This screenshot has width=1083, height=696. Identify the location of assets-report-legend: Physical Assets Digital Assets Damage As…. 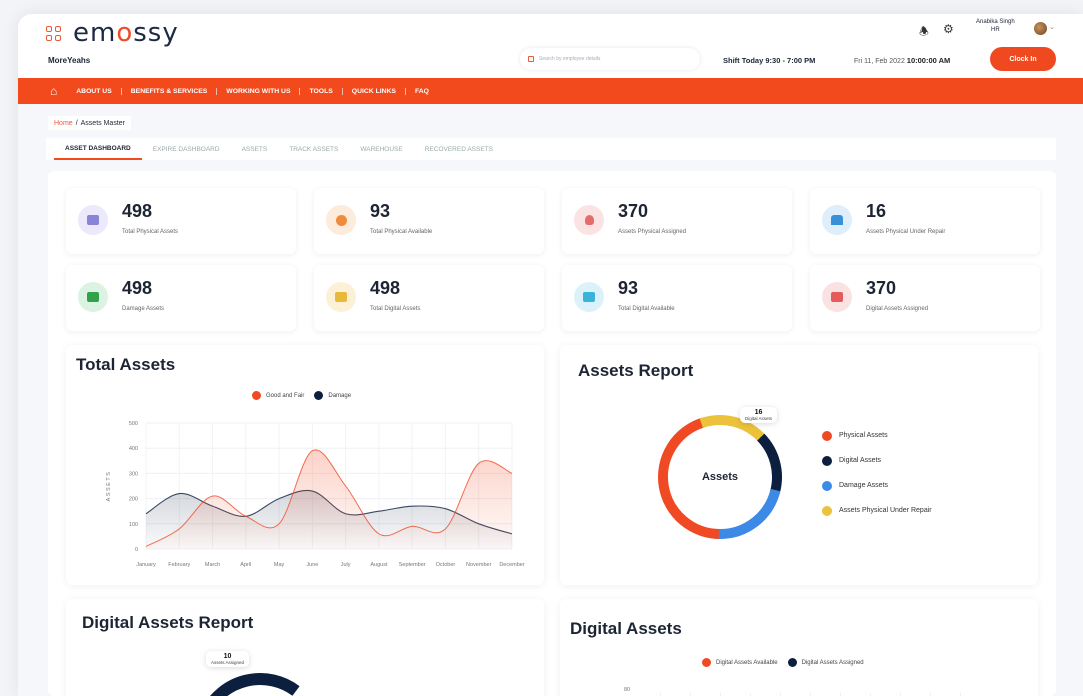
(877, 473).